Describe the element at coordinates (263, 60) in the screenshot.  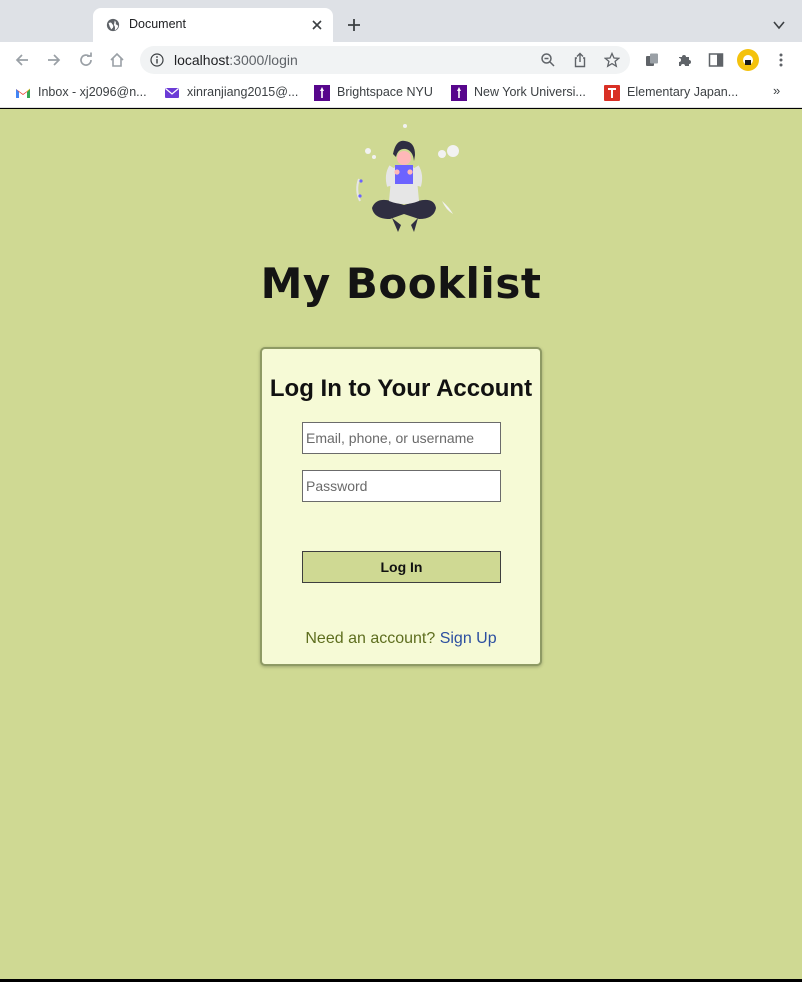
I see `url-path: :3000/login` at that location.